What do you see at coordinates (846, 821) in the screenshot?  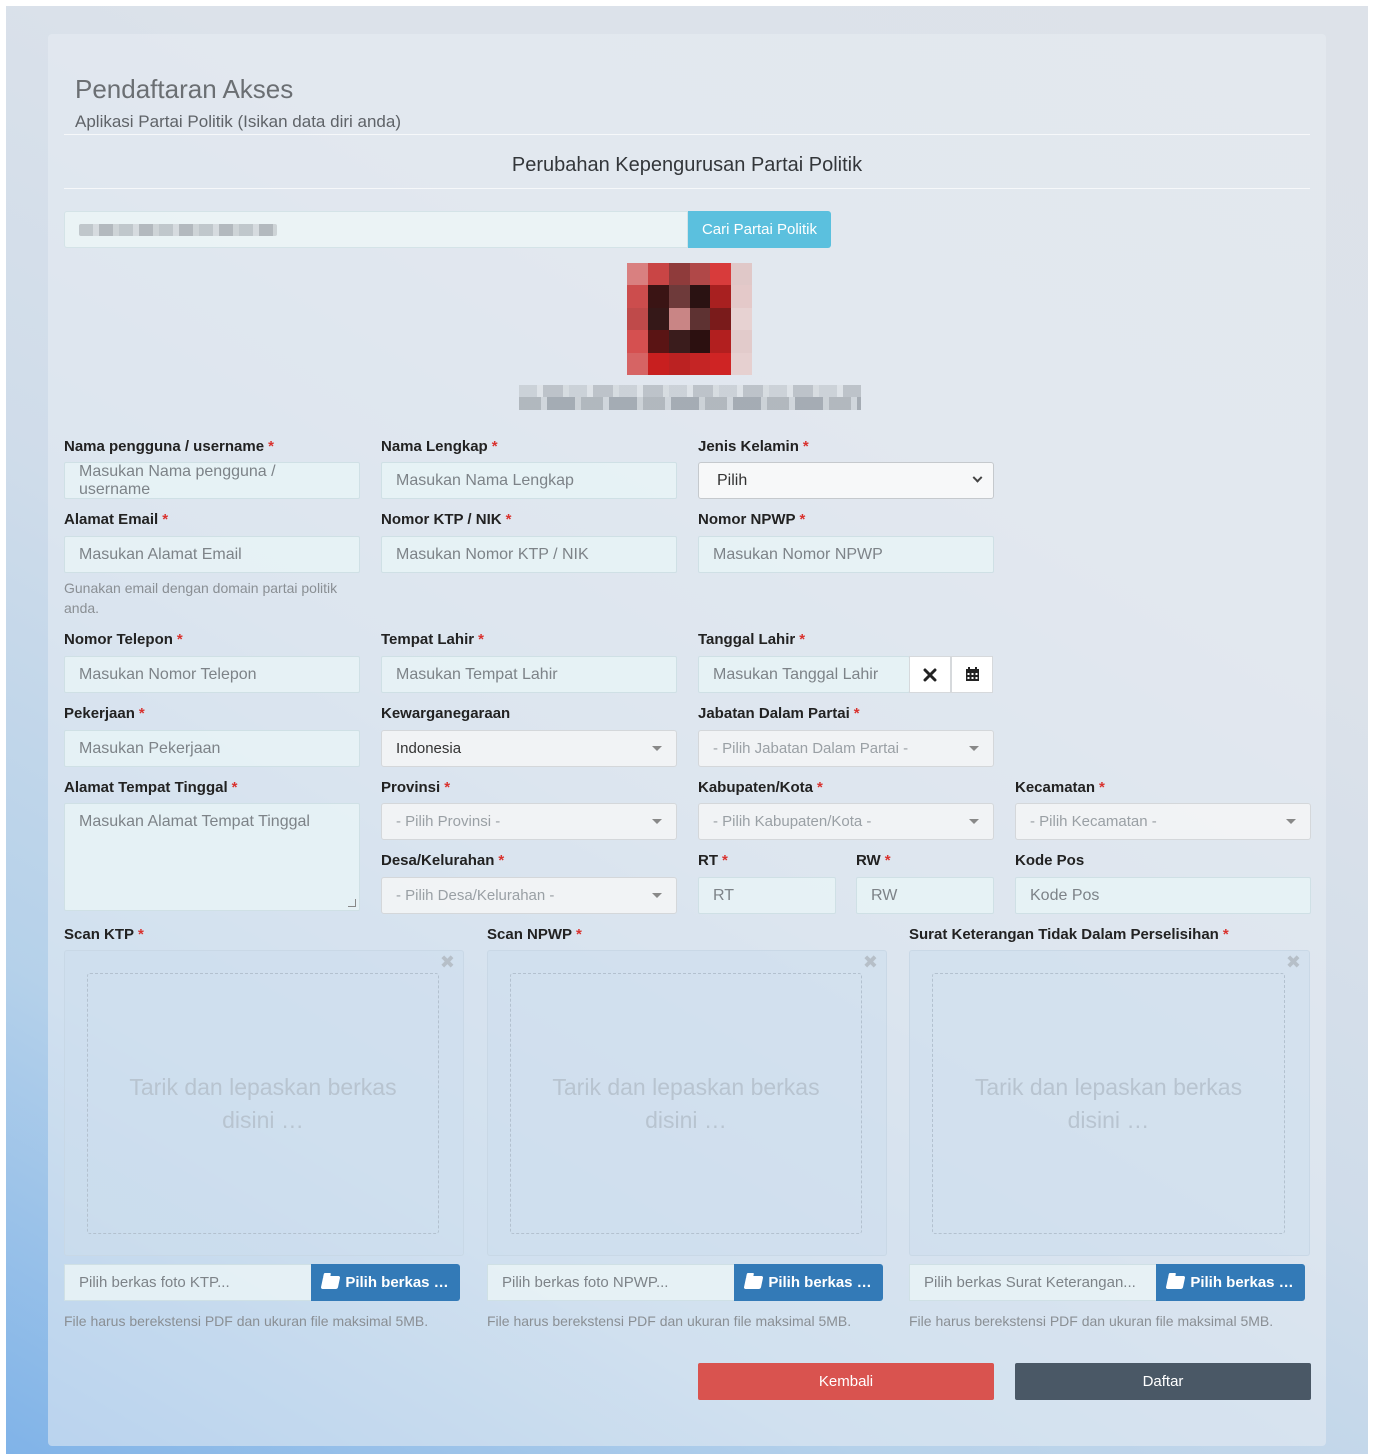 I see `regency-select: - Pilih Kabupaten/Kota -` at bounding box center [846, 821].